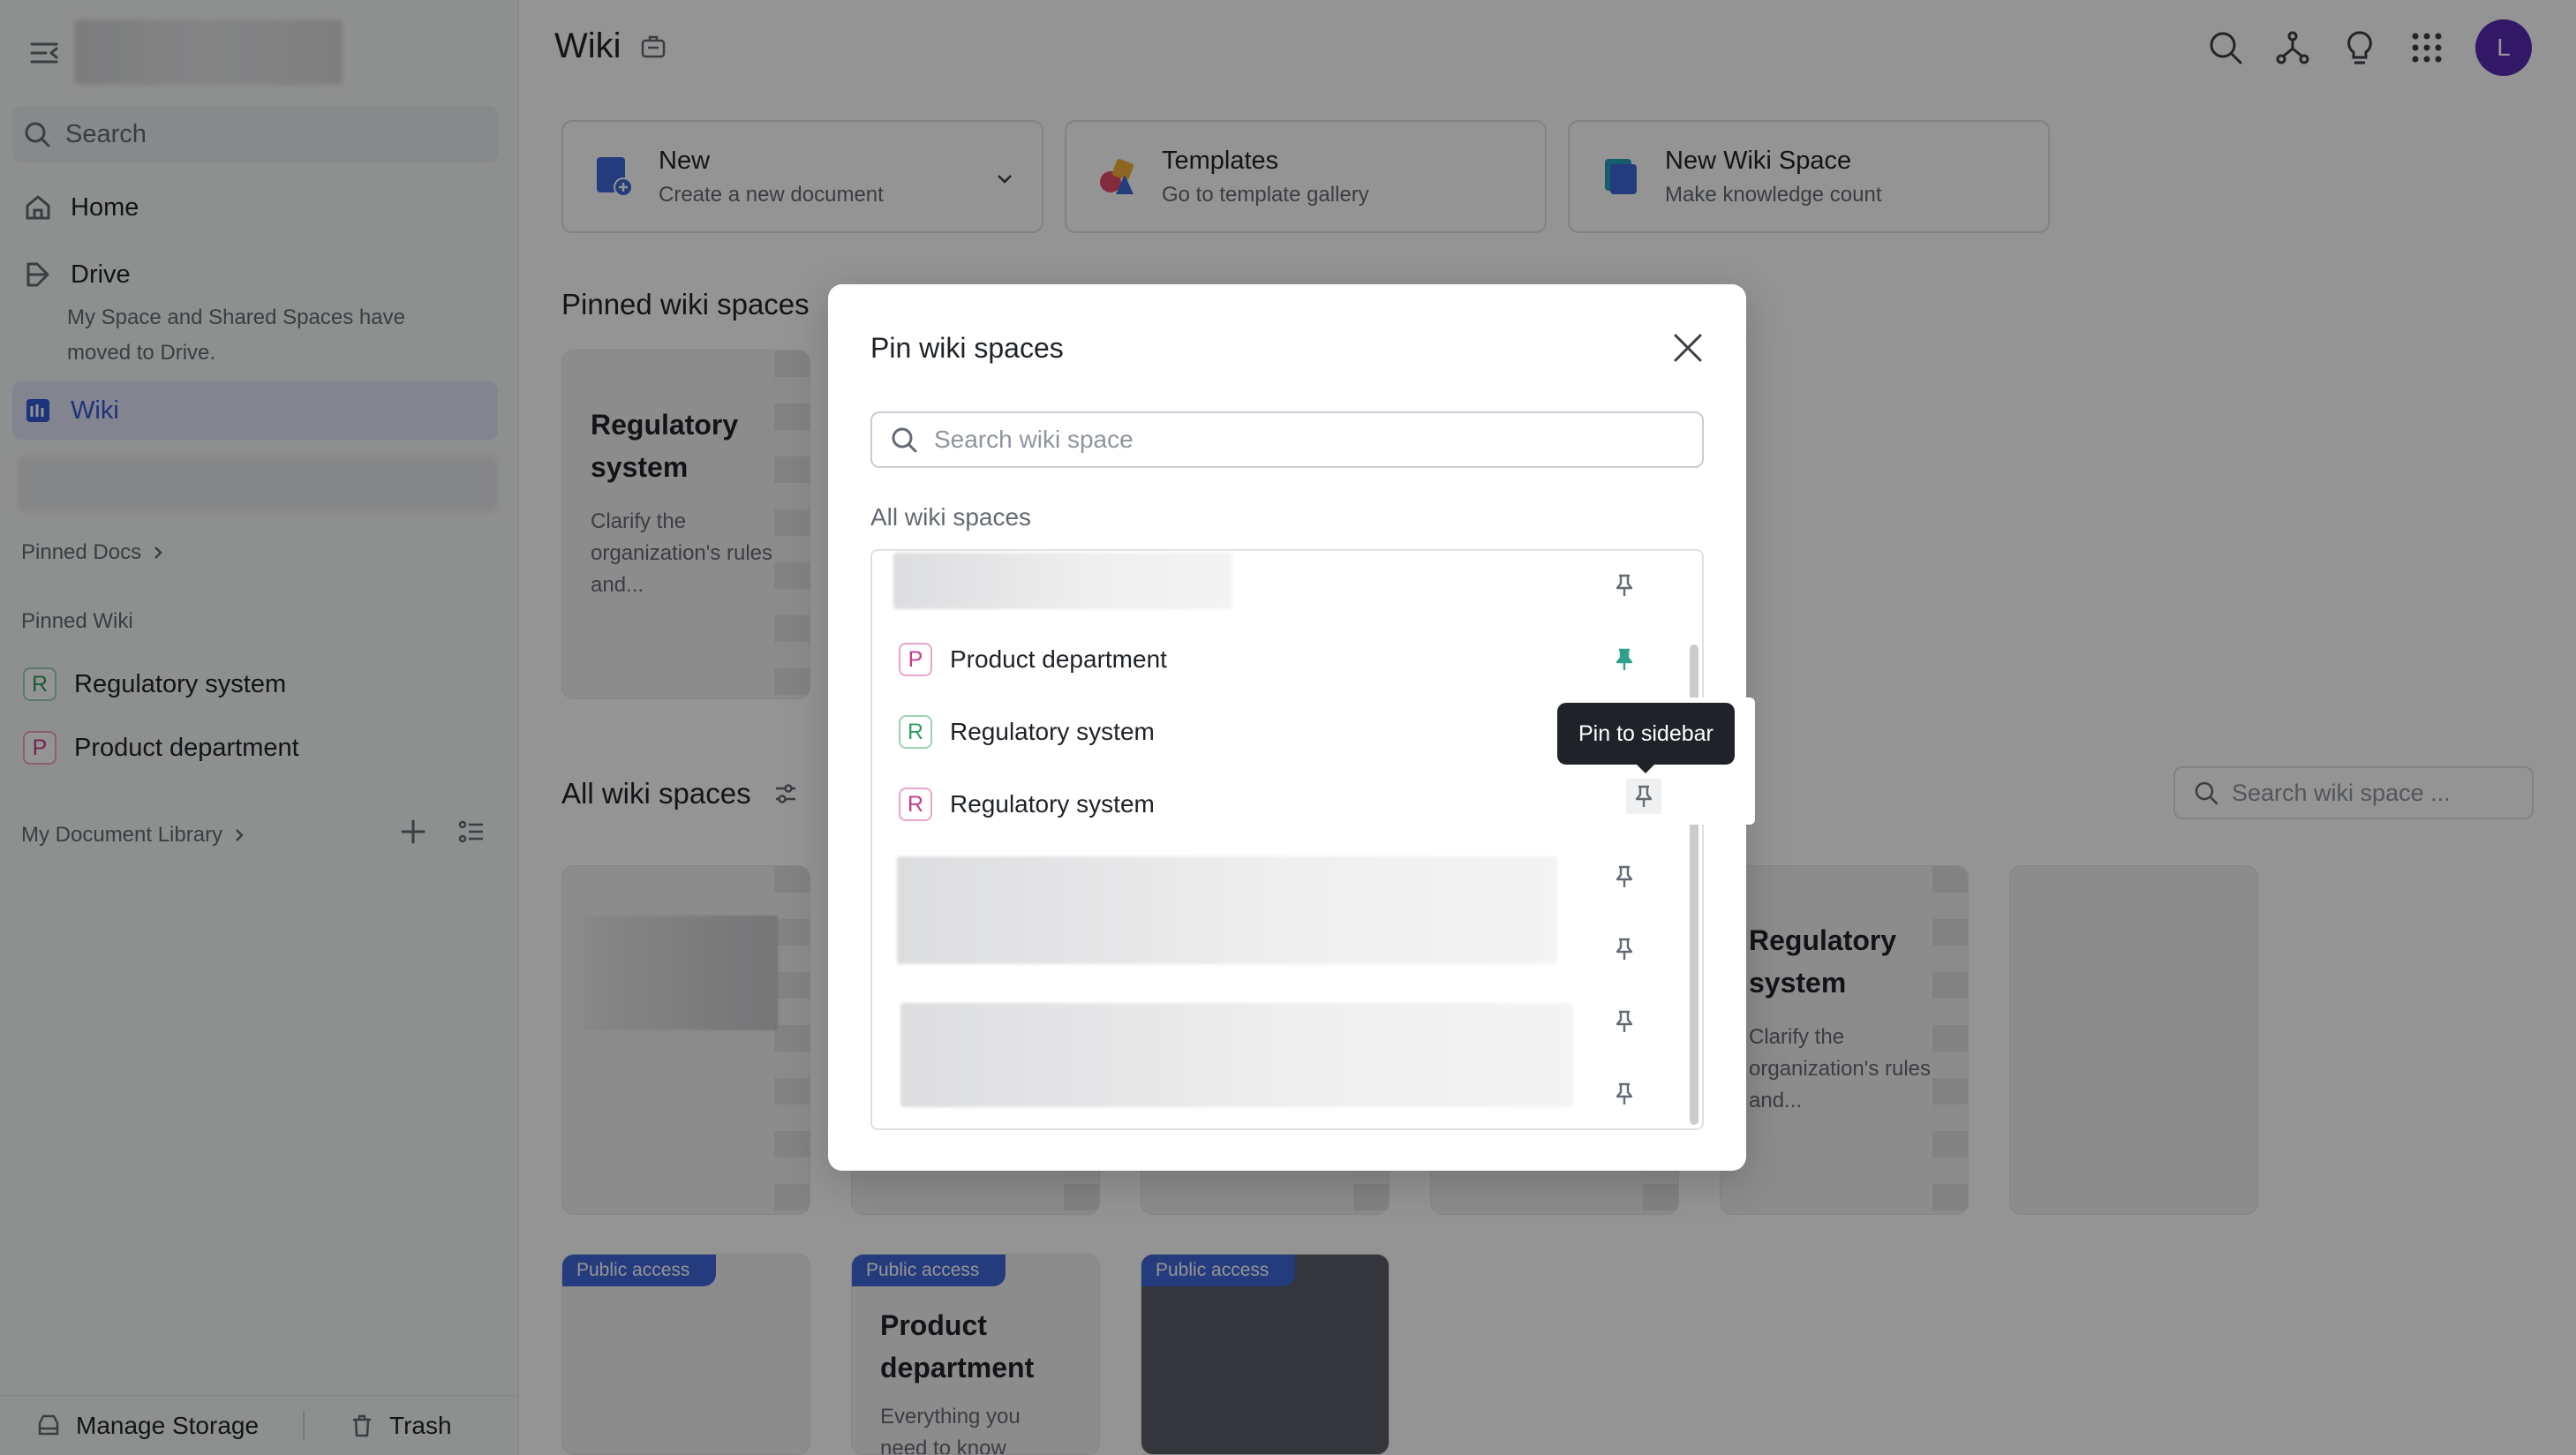  I want to click on dialog-search-input: Search wiki space, so click(1287, 439).